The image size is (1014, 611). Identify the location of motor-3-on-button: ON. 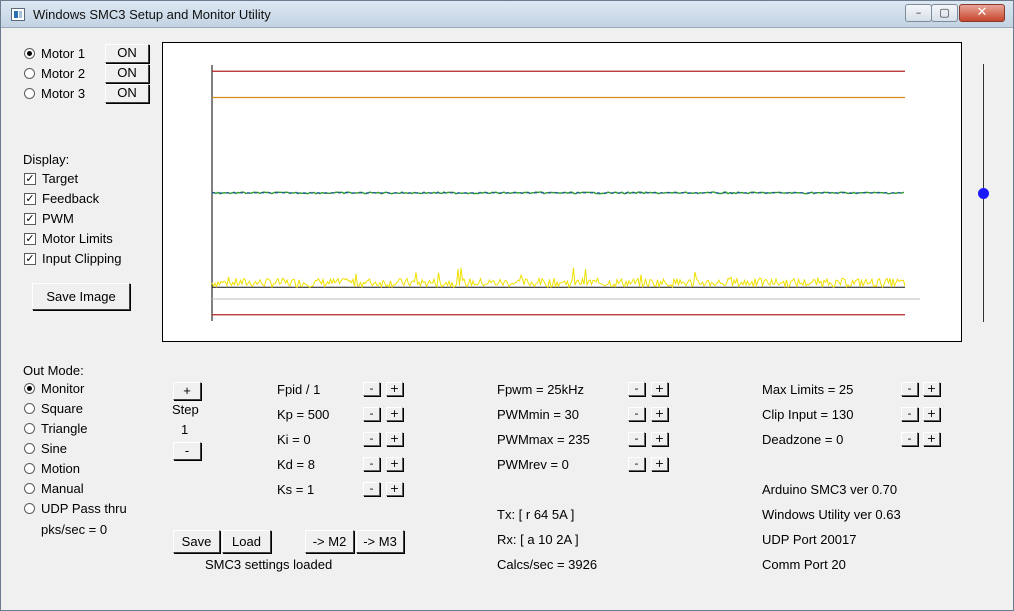
(127, 93).